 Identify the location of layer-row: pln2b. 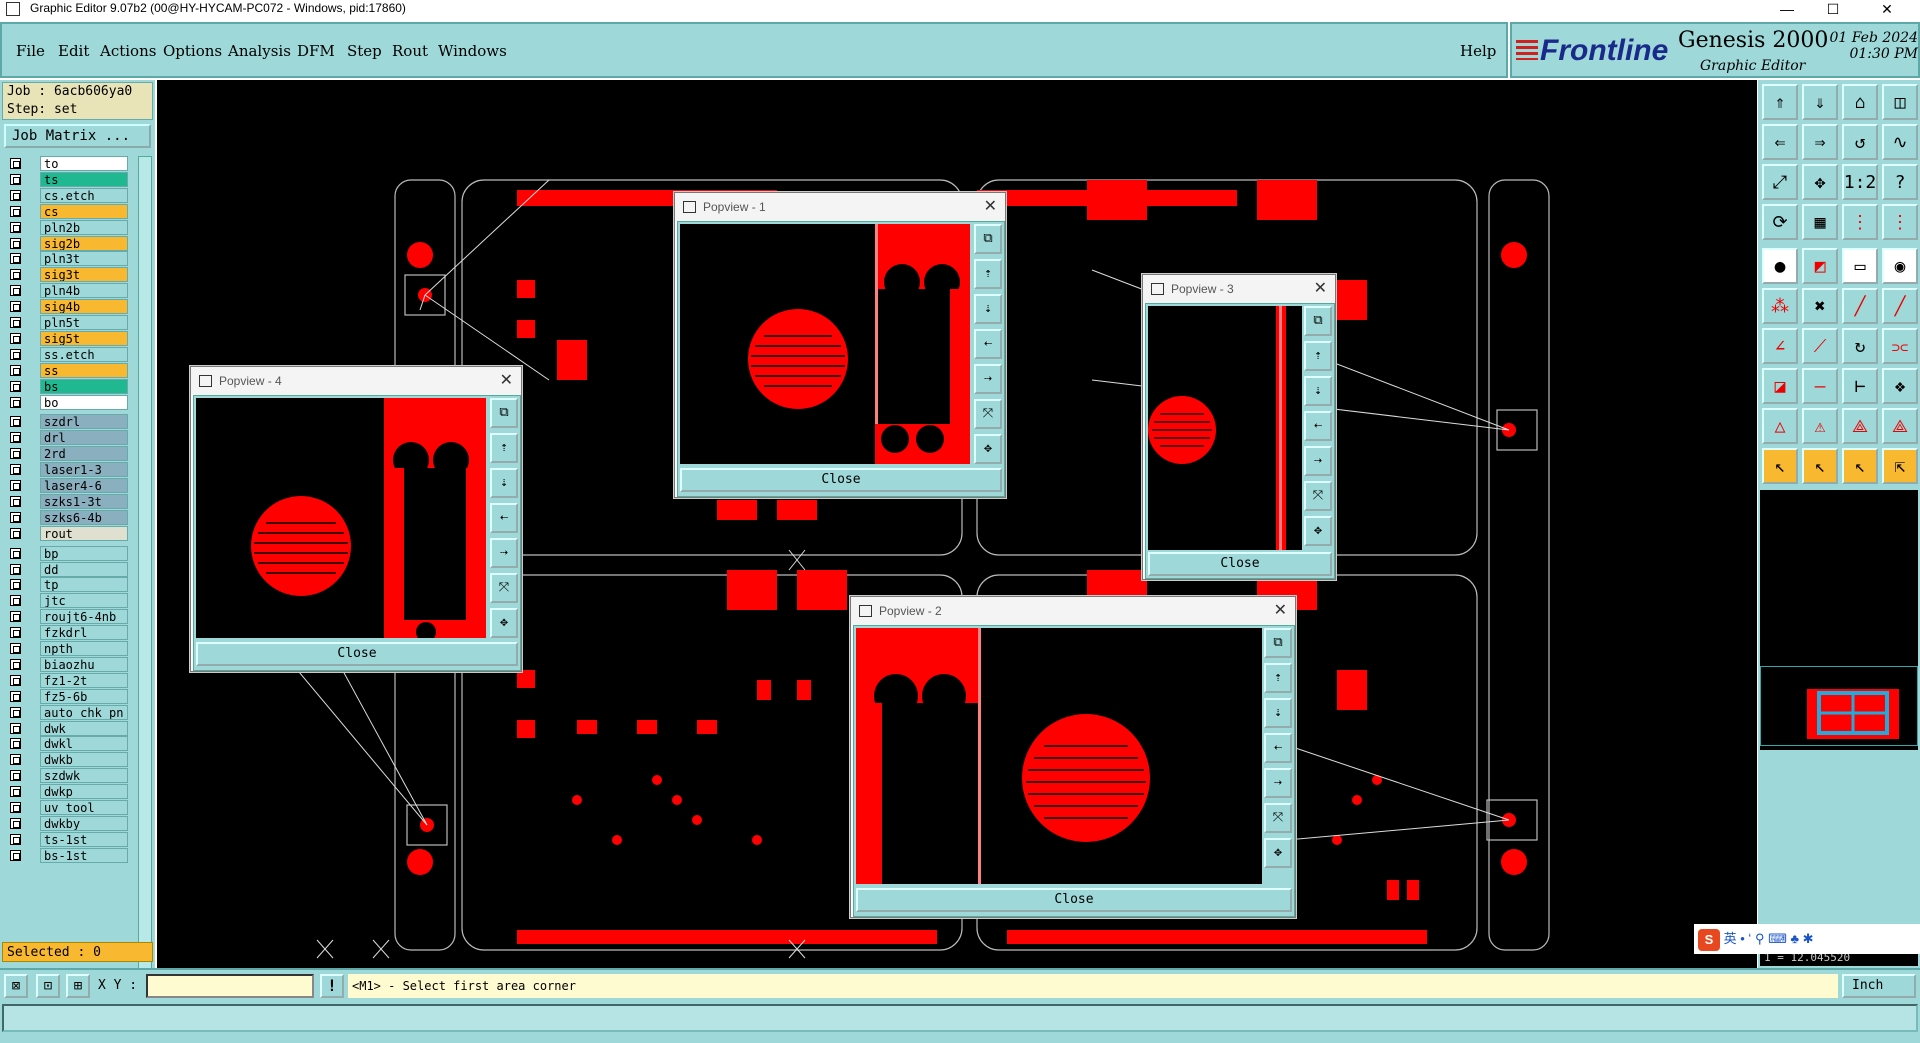
(69, 227).